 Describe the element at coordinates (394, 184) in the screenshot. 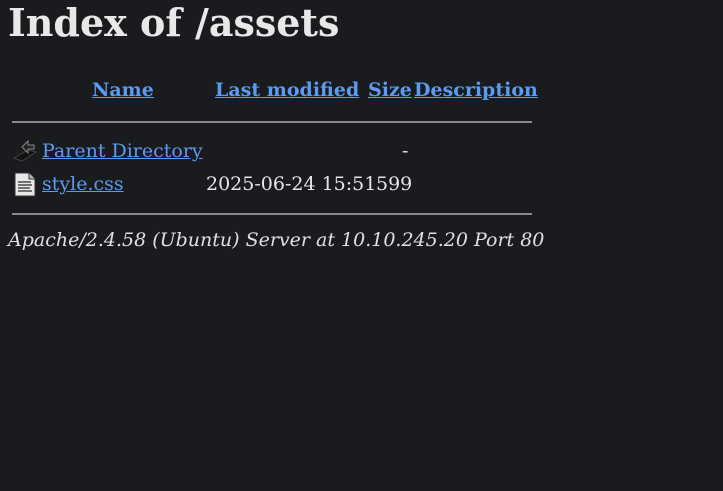

I see `size-value: 599` at that location.